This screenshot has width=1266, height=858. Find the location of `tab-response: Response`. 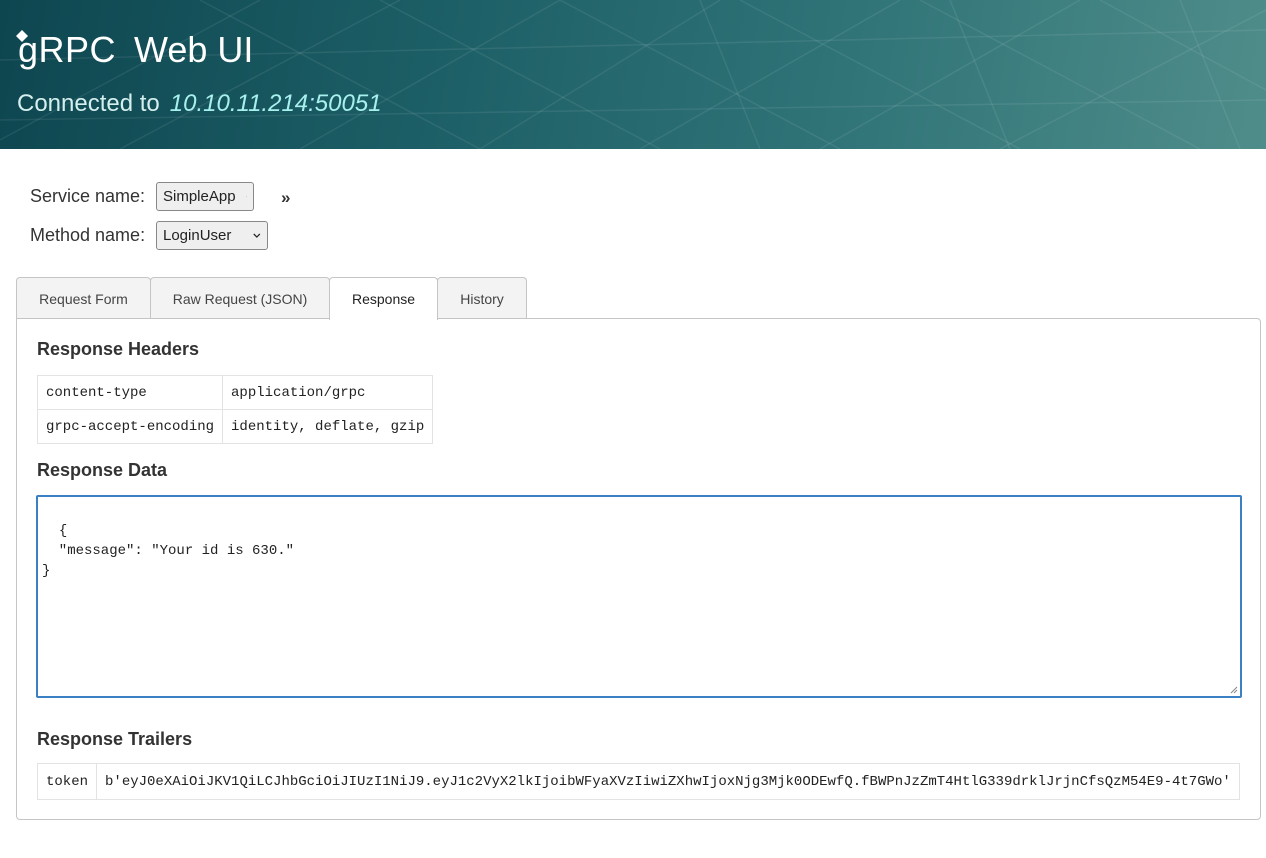

tab-response: Response is located at coordinates (383, 298).